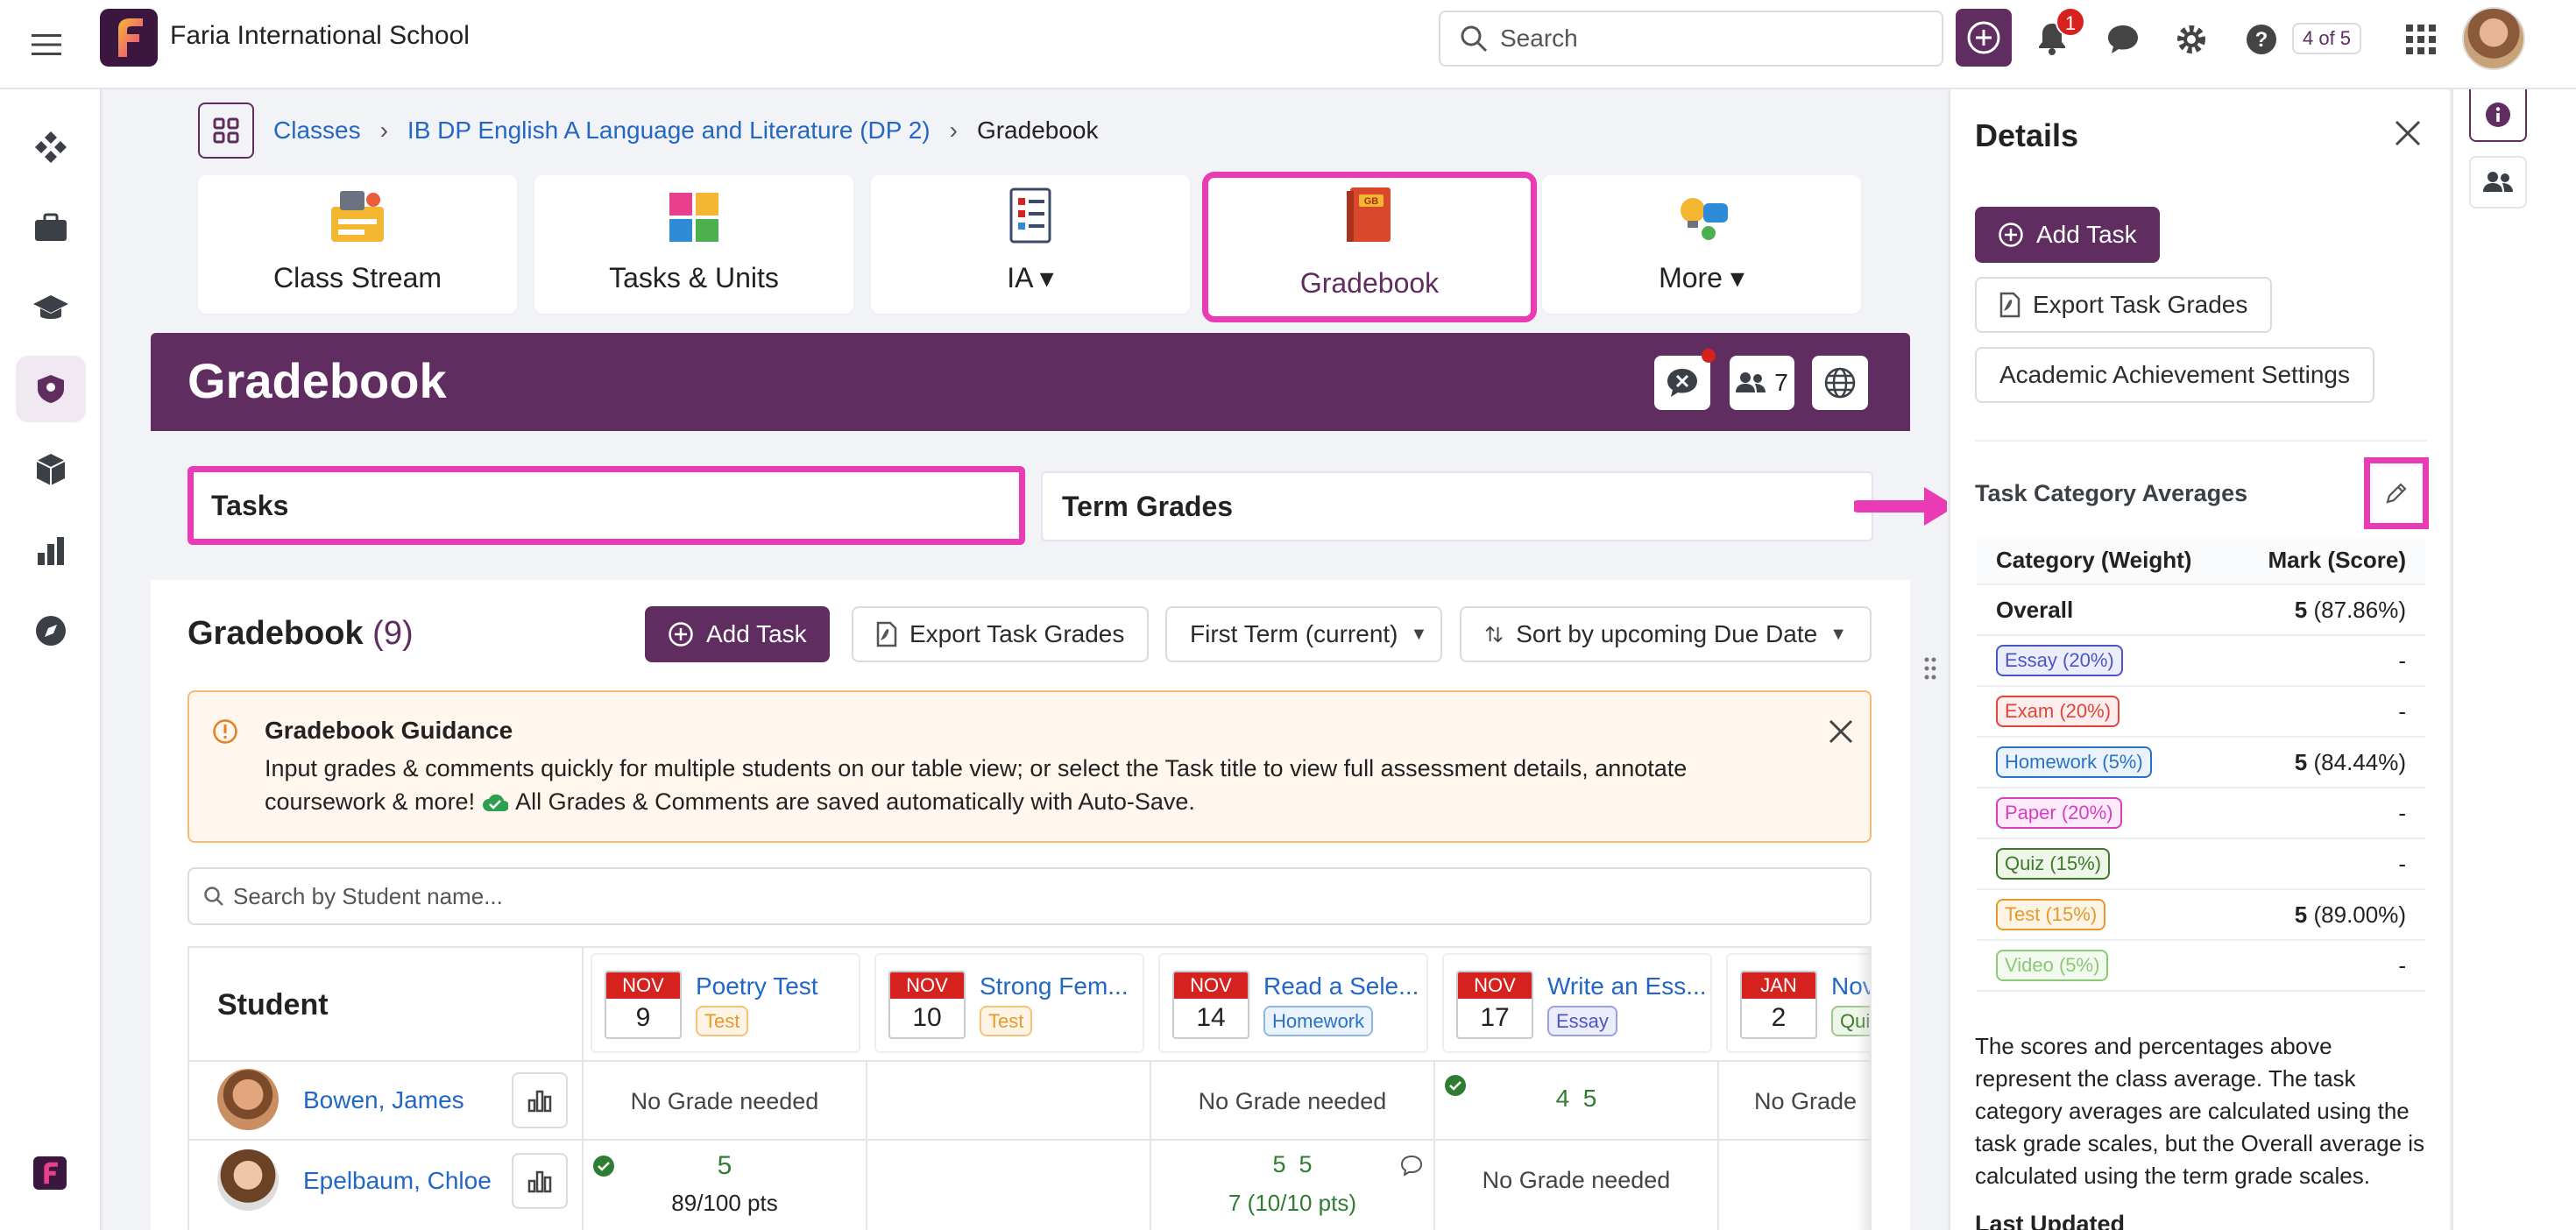 The image size is (2576, 1230). Describe the element at coordinates (397, 1181) in the screenshot. I see `student-name: Epelbaum, Chloe` at that location.